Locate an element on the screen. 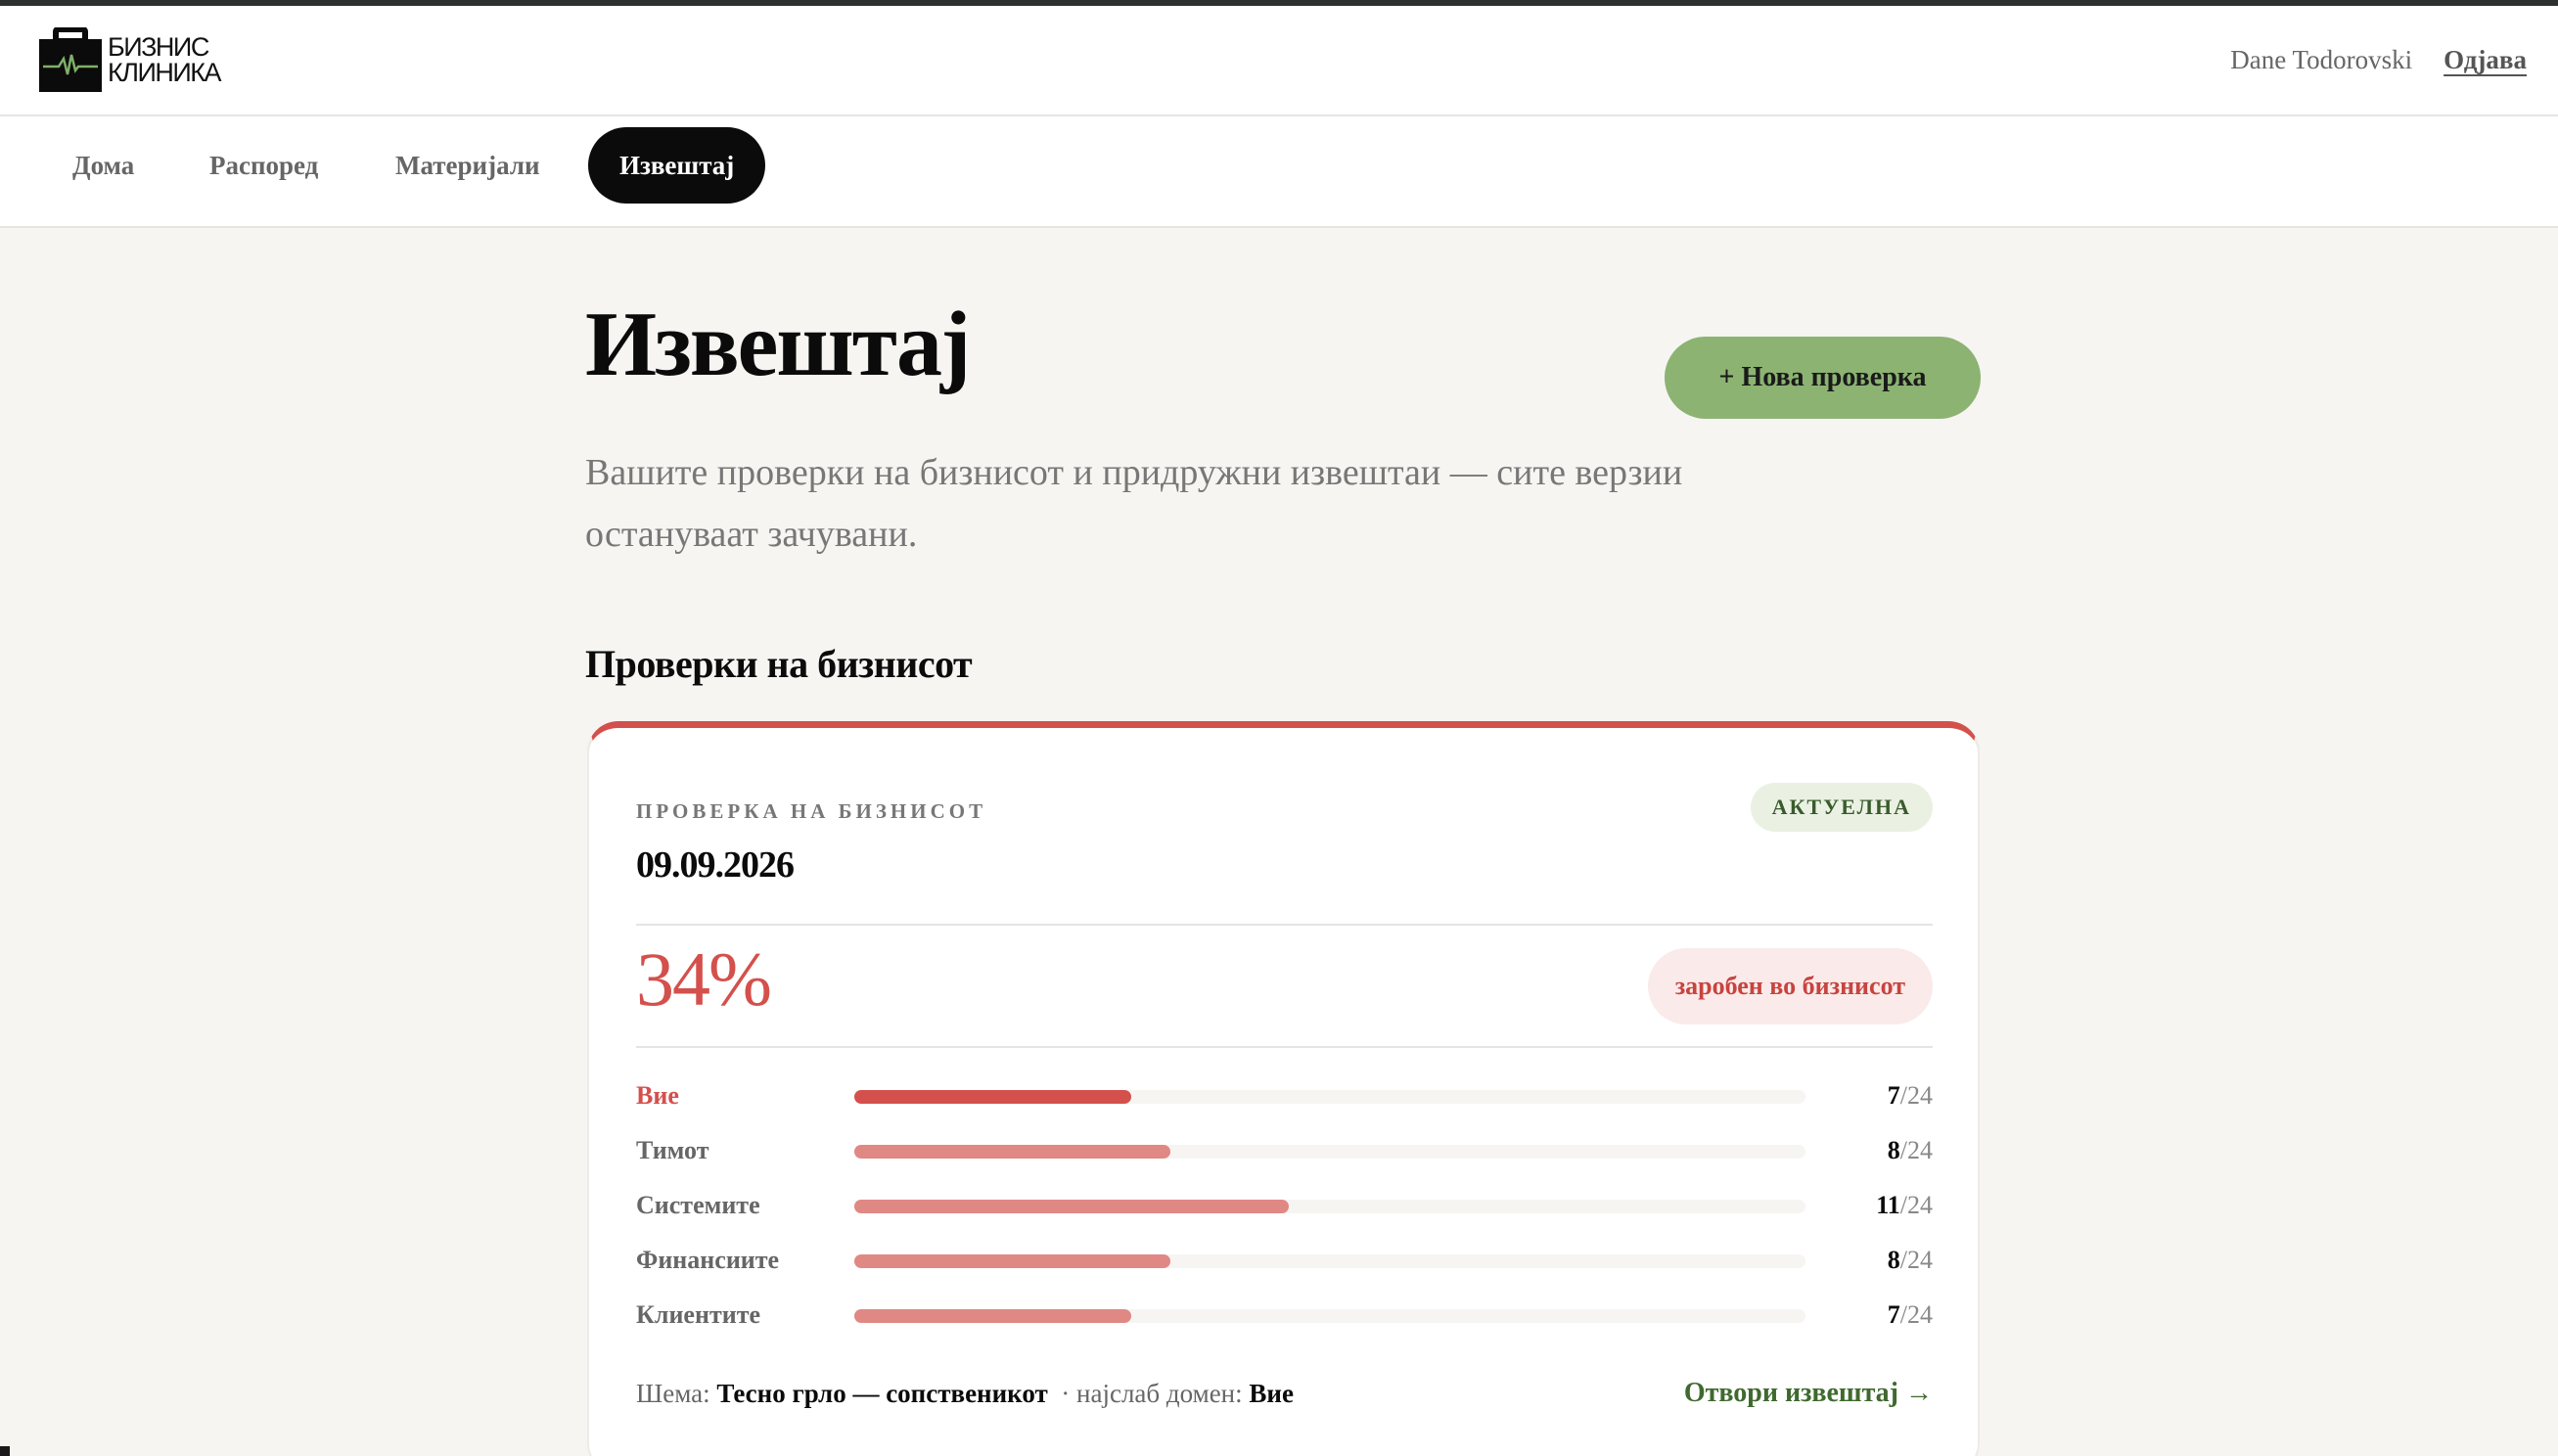 Image resolution: width=2558 pixels, height=1456 pixels. nav-item-schedule: Распоред is located at coordinates (263, 165).